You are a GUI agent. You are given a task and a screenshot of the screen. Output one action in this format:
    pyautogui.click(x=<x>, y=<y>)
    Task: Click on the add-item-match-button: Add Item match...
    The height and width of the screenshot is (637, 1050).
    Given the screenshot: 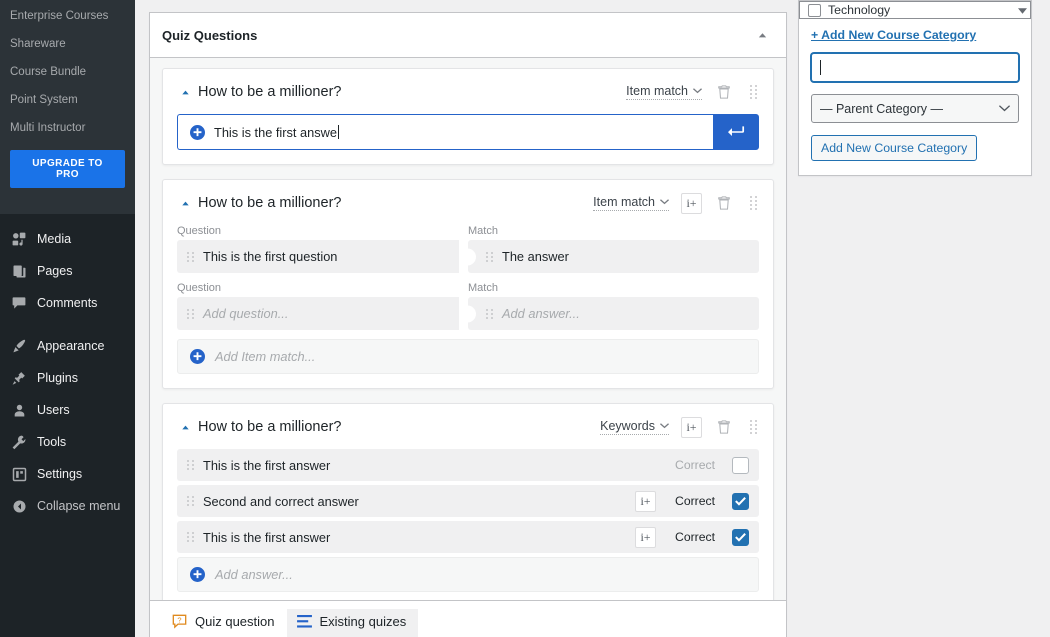 What is the action you would take?
    pyautogui.click(x=468, y=356)
    